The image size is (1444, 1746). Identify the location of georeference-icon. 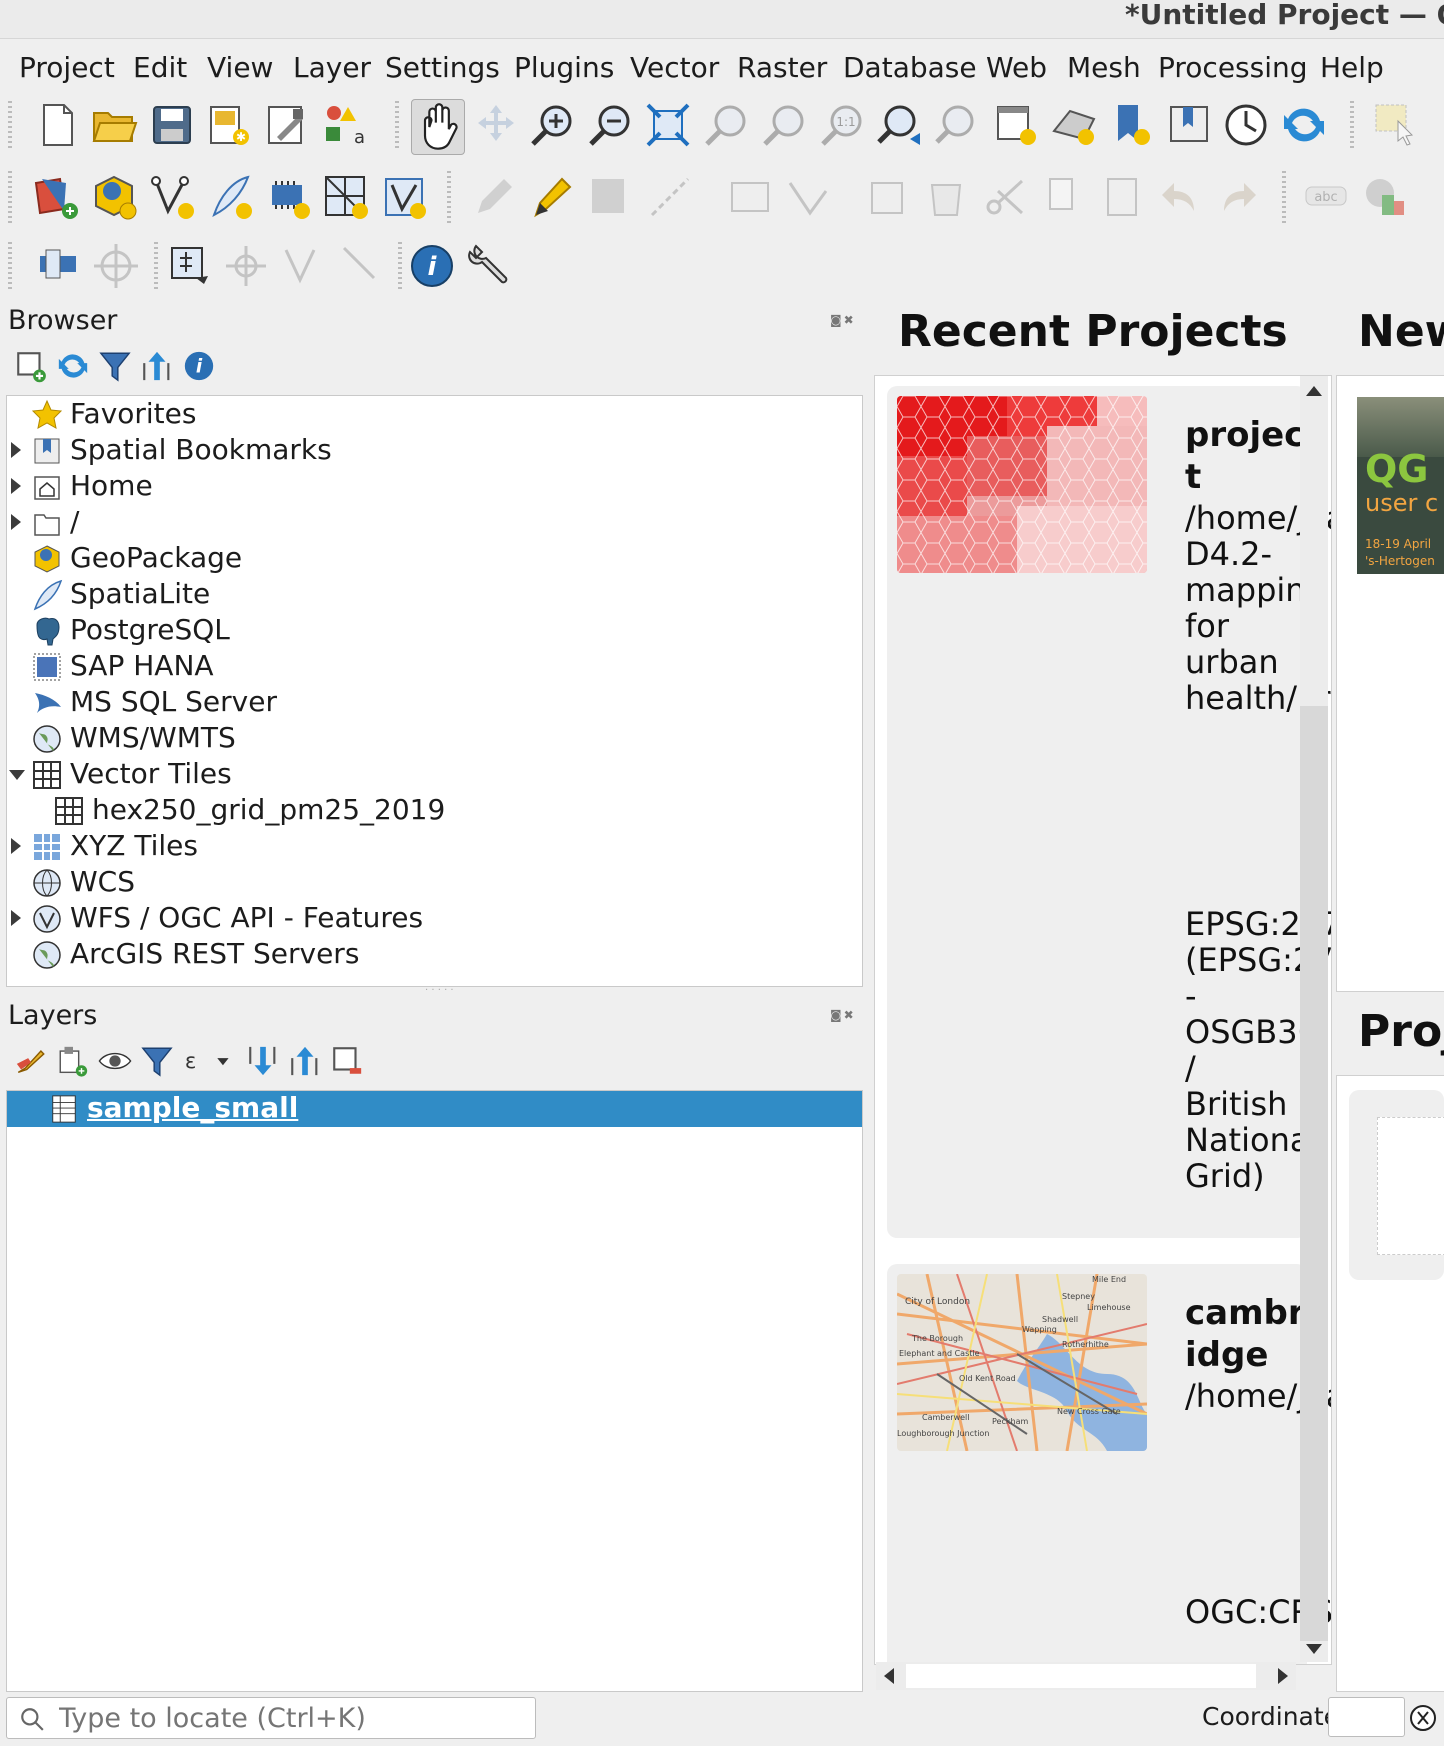
(190, 266).